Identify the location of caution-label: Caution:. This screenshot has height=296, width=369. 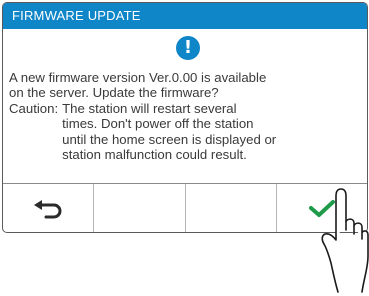
(34, 108).